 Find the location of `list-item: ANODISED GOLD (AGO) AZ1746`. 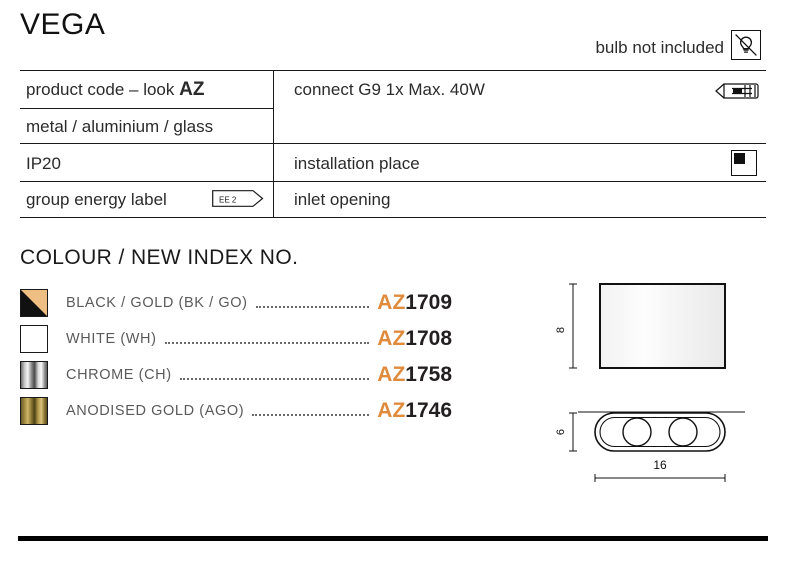

list-item: ANODISED GOLD (AGO) AZ1746 is located at coordinates (236, 411).